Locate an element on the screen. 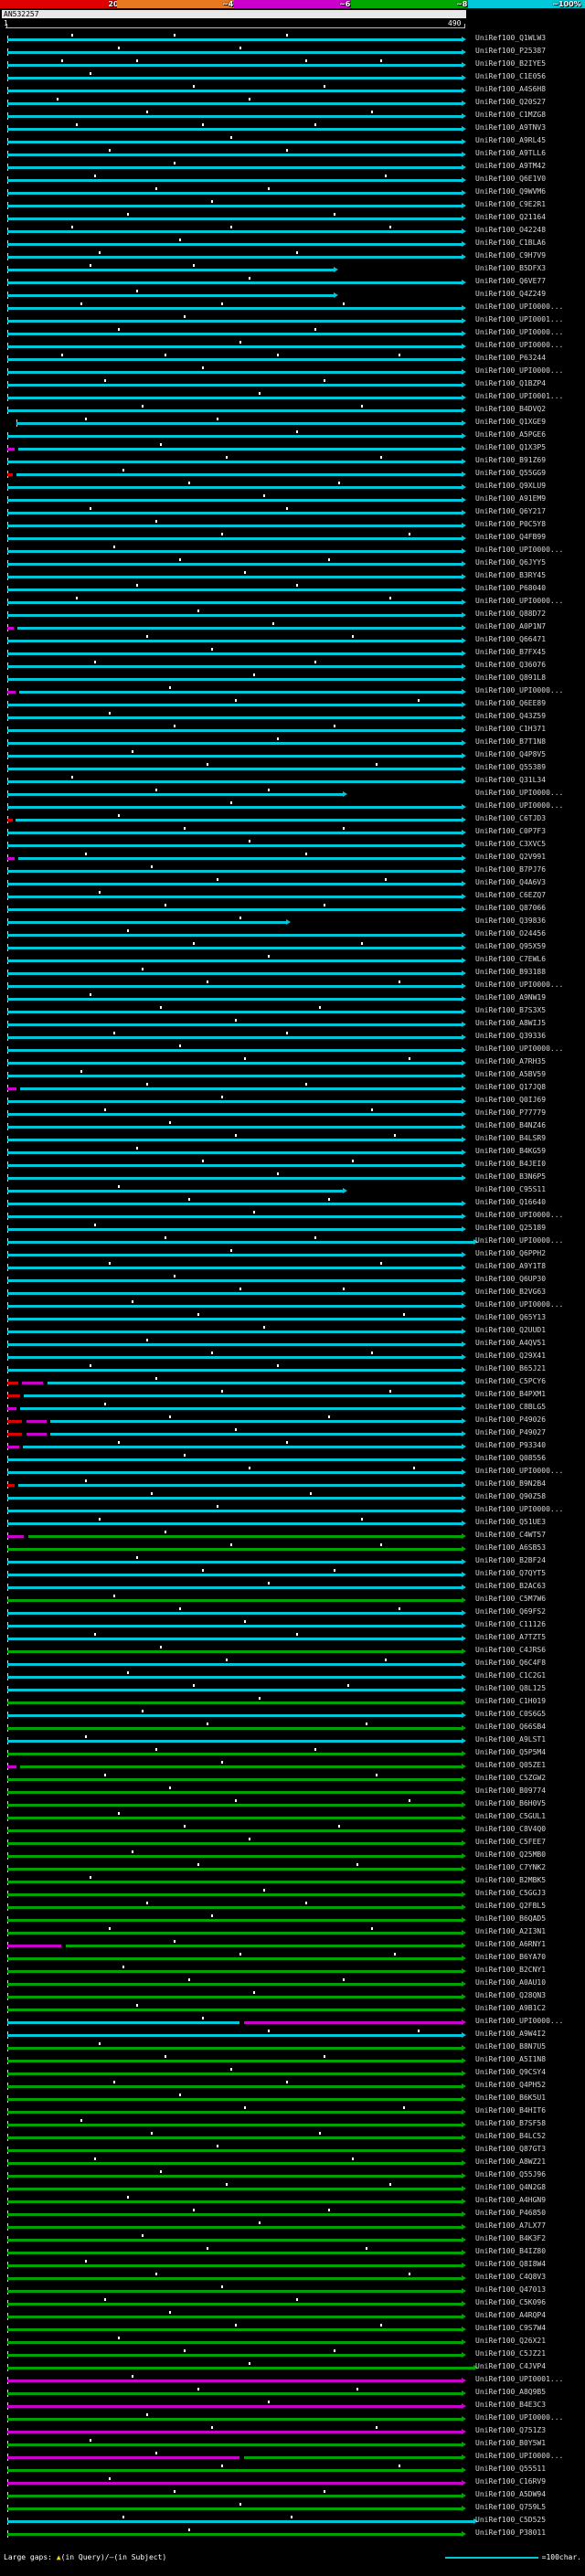 This screenshot has width=585, height=2576. hit-label: UniRef100_C9H7V9 is located at coordinates (529, 255).